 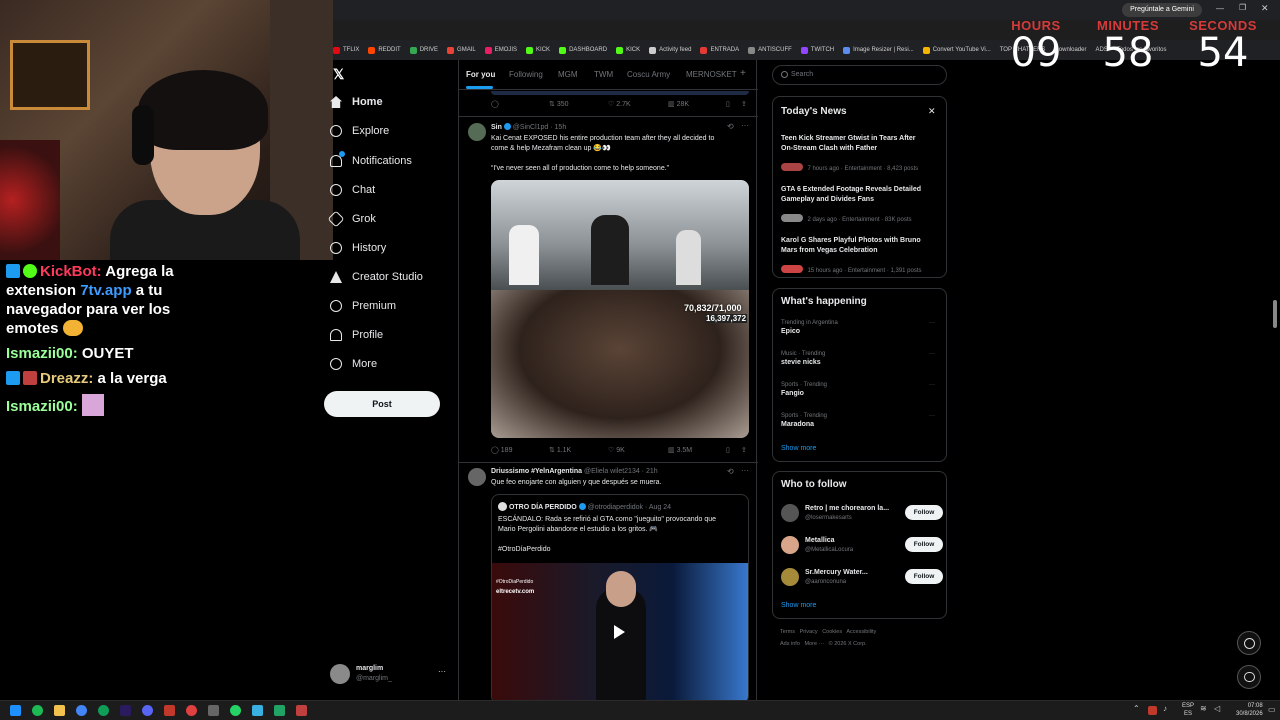 I want to click on search-input: Search, so click(x=859, y=75).